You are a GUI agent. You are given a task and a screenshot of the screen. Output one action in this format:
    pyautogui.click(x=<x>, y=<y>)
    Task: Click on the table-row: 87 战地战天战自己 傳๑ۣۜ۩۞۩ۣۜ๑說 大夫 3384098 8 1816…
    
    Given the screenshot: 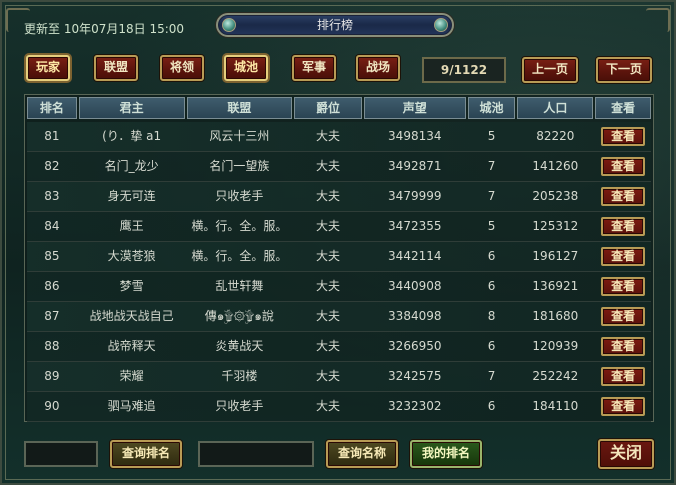 What is the action you would take?
    pyautogui.click(x=339, y=317)
    